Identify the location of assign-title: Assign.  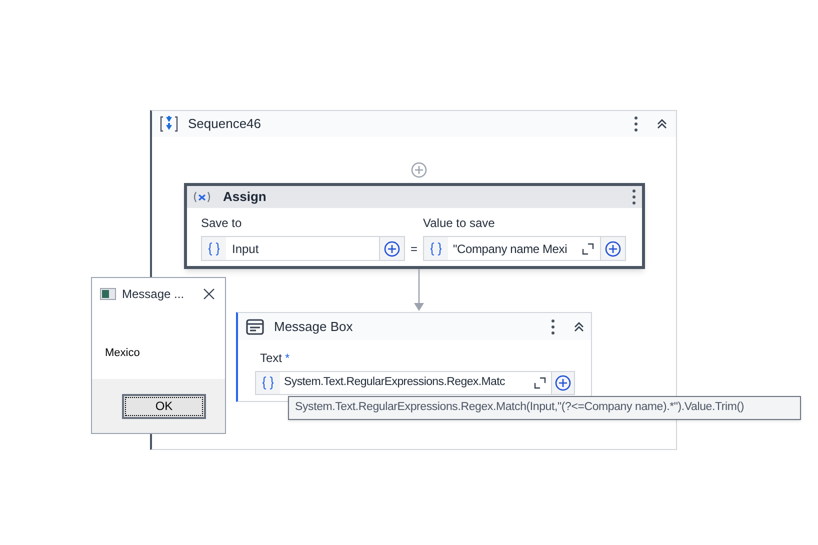
(245, 197).